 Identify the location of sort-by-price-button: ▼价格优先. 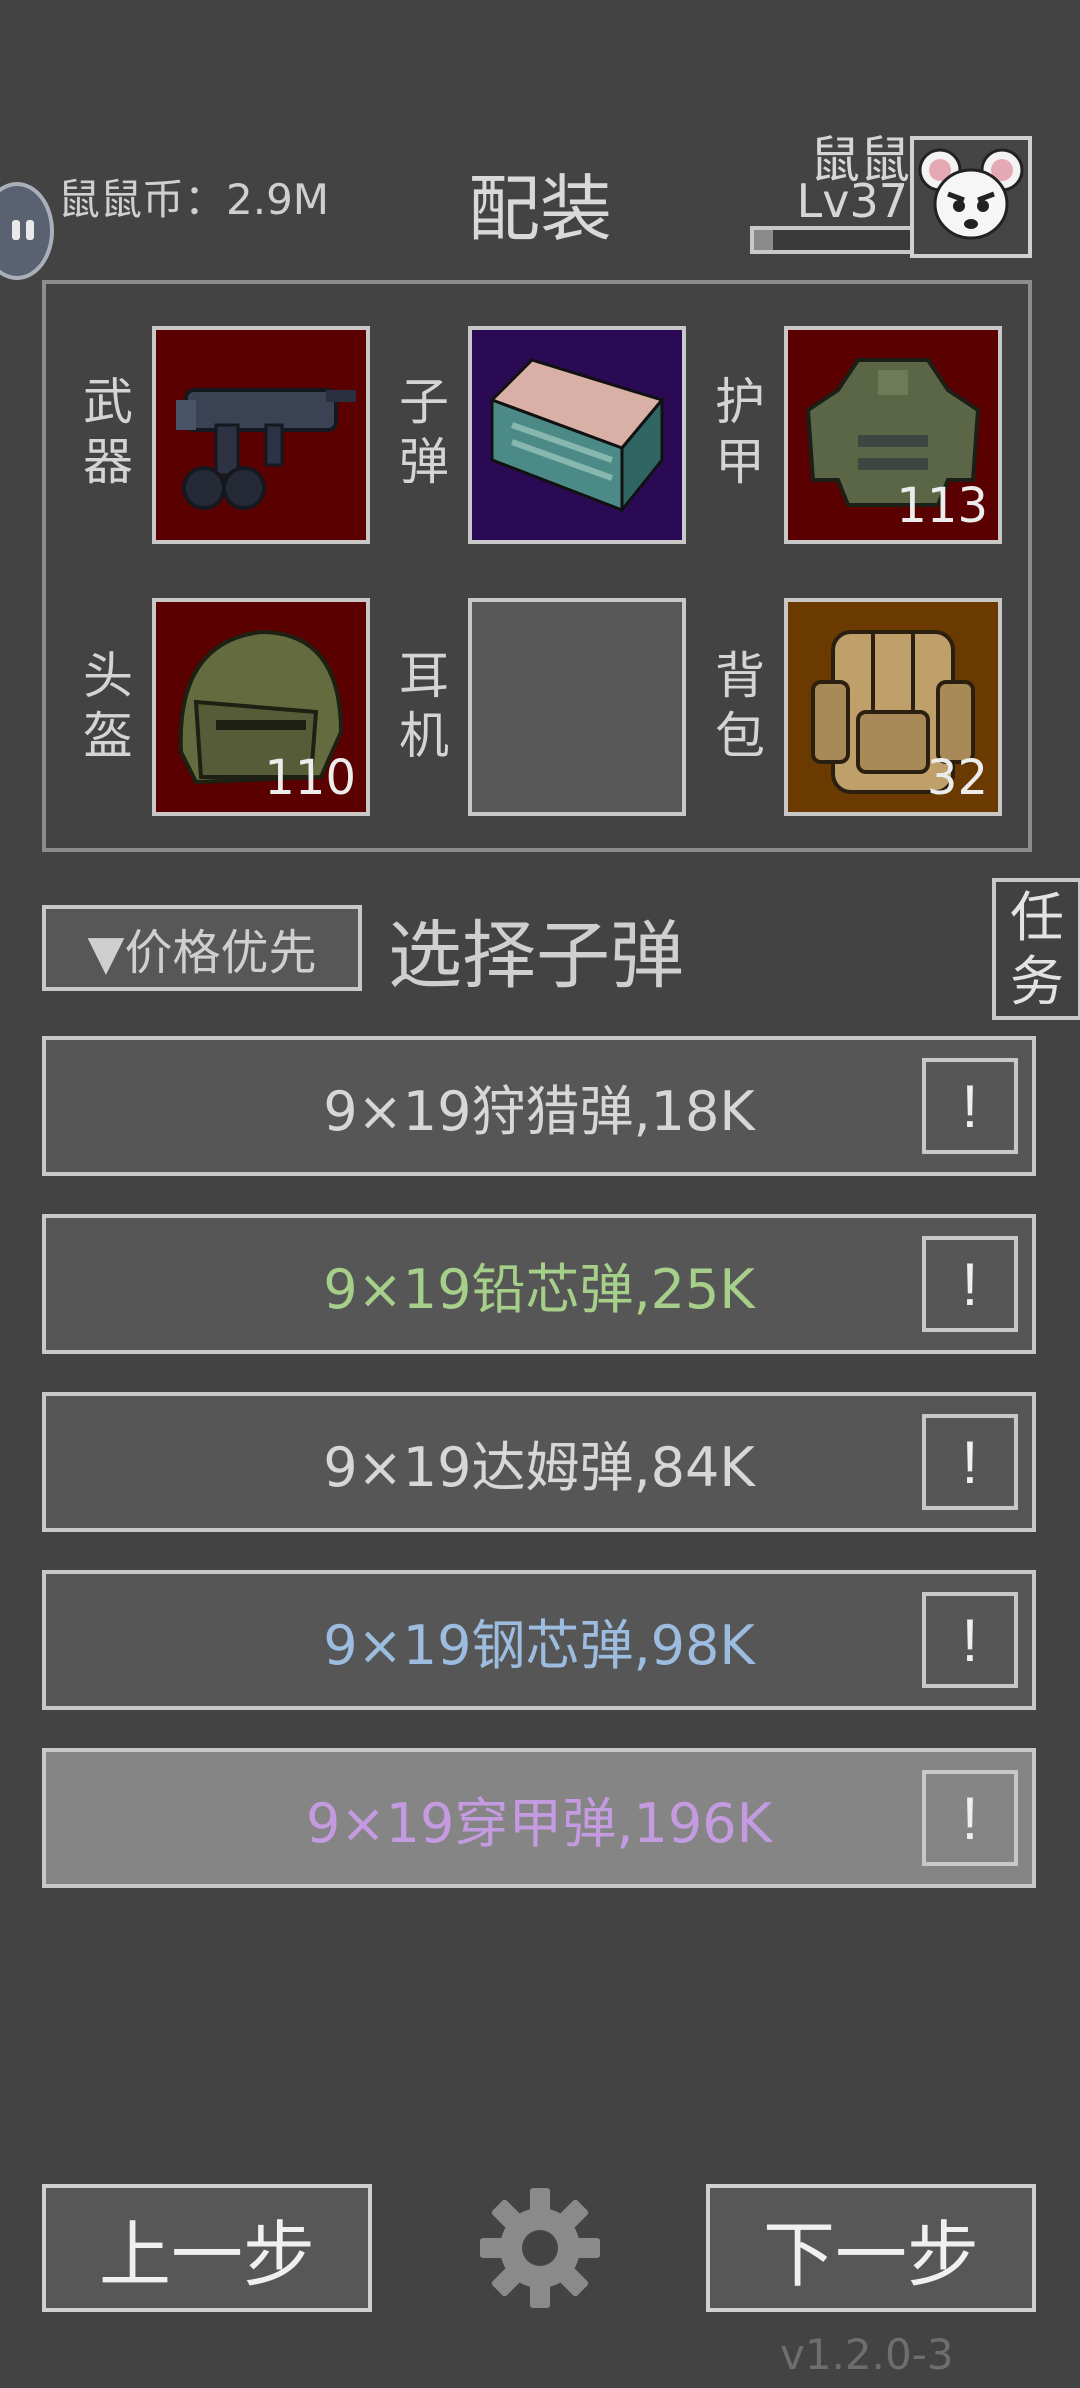
(202, 948).